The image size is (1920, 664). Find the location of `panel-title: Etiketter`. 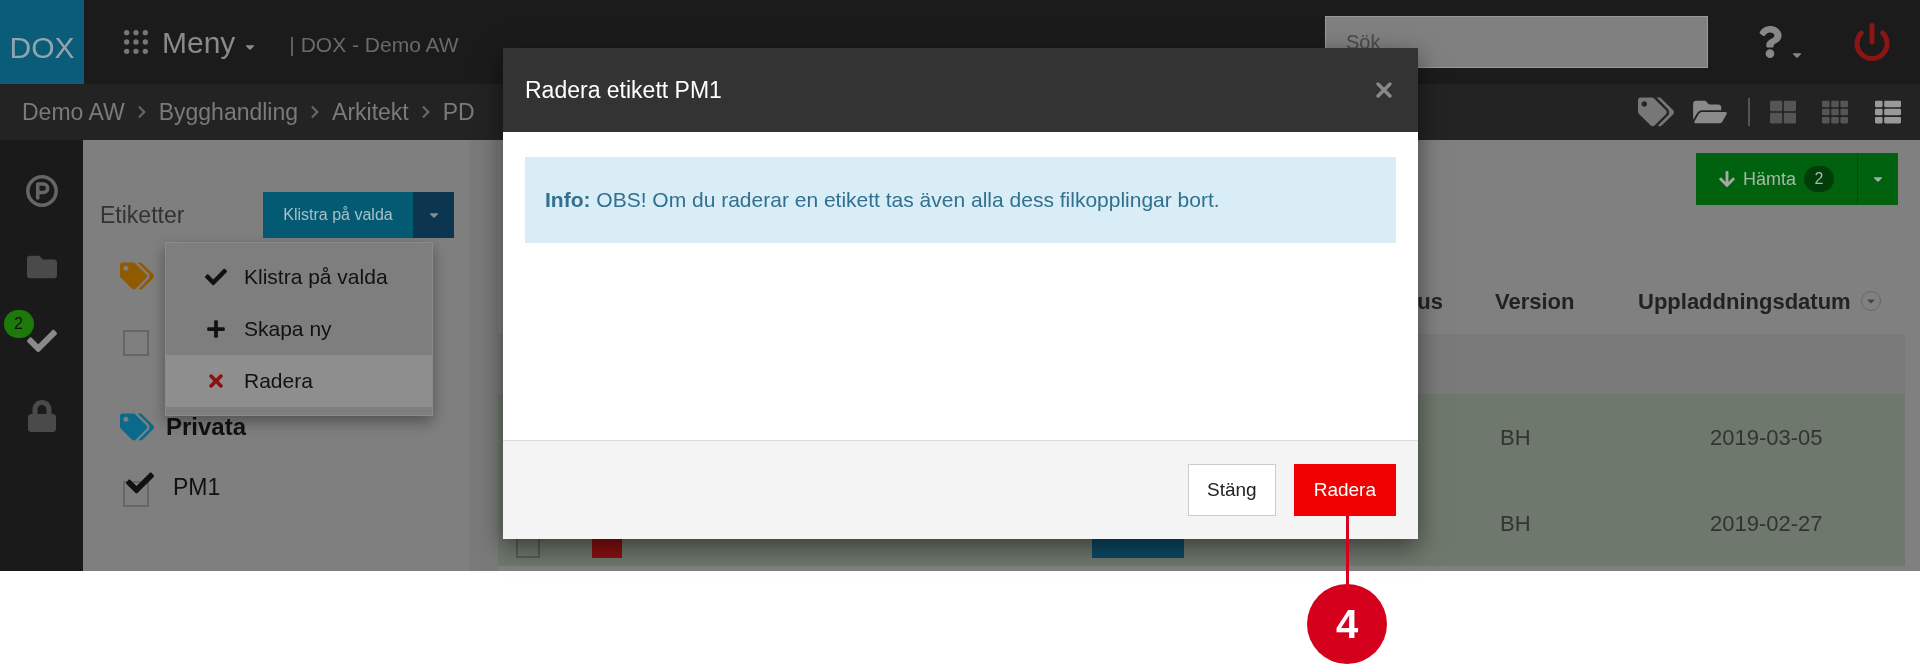

panel-title: Etiketter is located at coordinates (142, 215).